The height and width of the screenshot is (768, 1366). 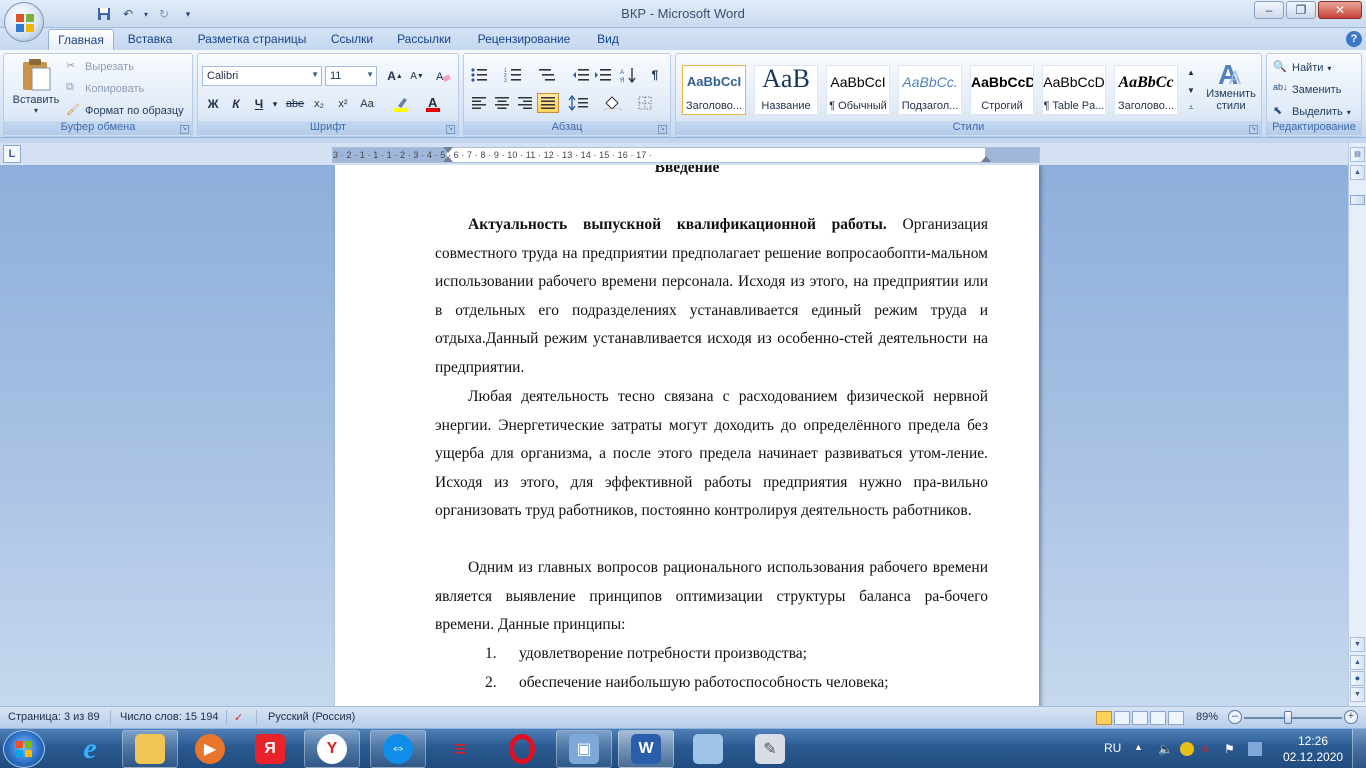 I want to click on align-center-button, so click(x=502, y=103).